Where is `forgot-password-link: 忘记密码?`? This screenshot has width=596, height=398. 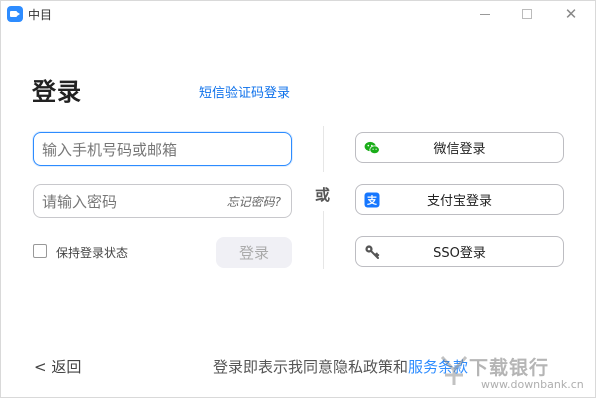 forgot-password-link: 忘记密码? is located at coordinates (254, 201).